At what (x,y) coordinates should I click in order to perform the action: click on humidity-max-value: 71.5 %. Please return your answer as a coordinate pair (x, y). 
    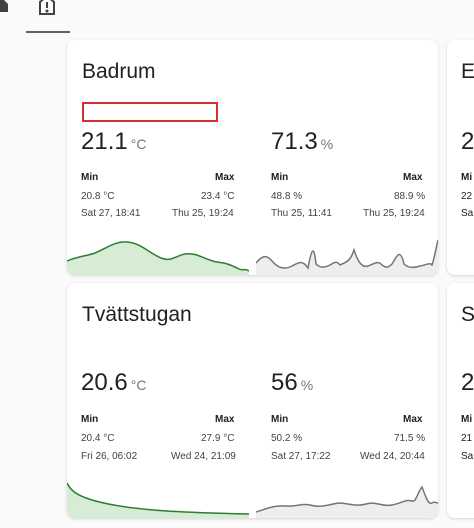
    Looking at the image, I should click on (410, 438).